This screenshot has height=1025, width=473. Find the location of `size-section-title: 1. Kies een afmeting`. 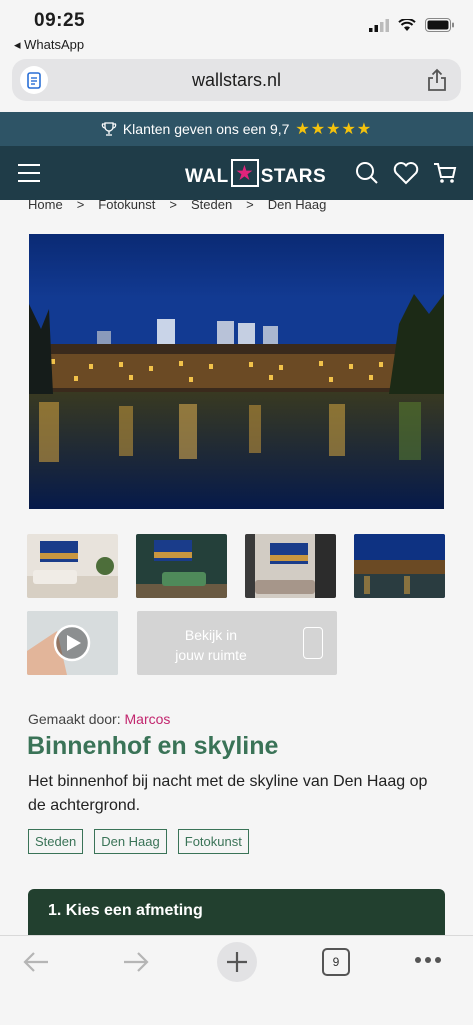

size-section-title: 1. Kies een afmeting is located at coordinates (125, 910).